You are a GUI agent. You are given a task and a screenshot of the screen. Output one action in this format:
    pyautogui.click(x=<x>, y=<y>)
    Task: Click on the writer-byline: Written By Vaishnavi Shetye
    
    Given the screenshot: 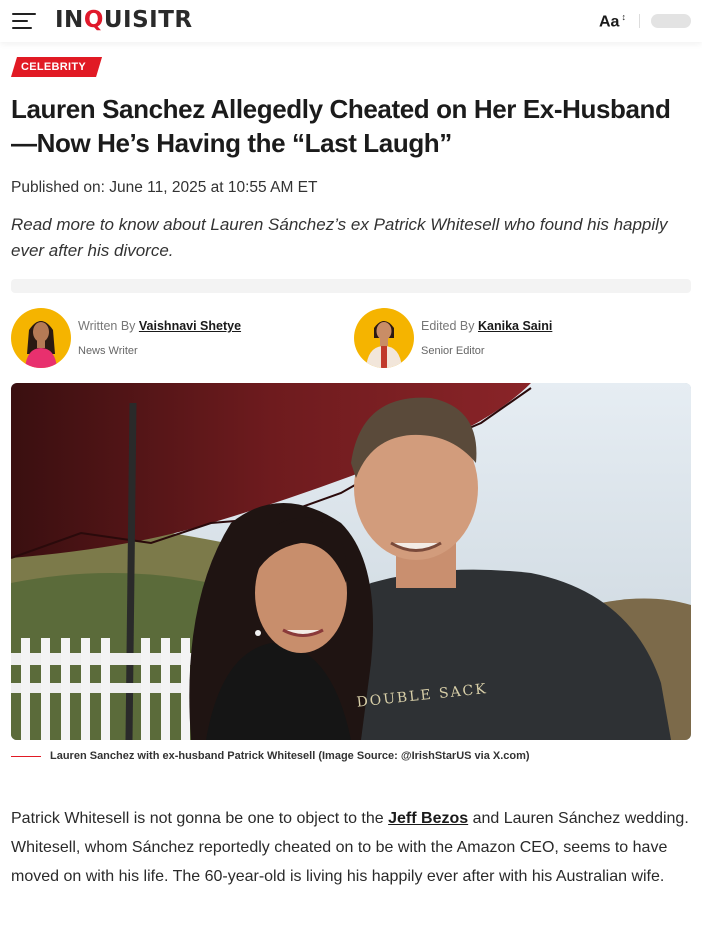 What is the action you would take?
    pyautogui.click(x=160, y=326)
    